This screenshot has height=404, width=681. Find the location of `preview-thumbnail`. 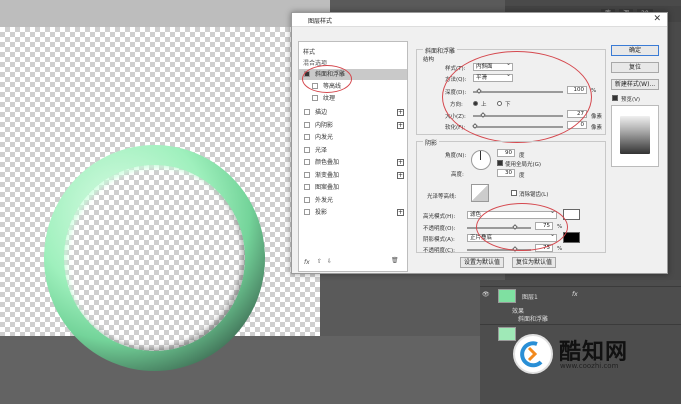

preview-thumbnail is located at coordinates (635, 135).